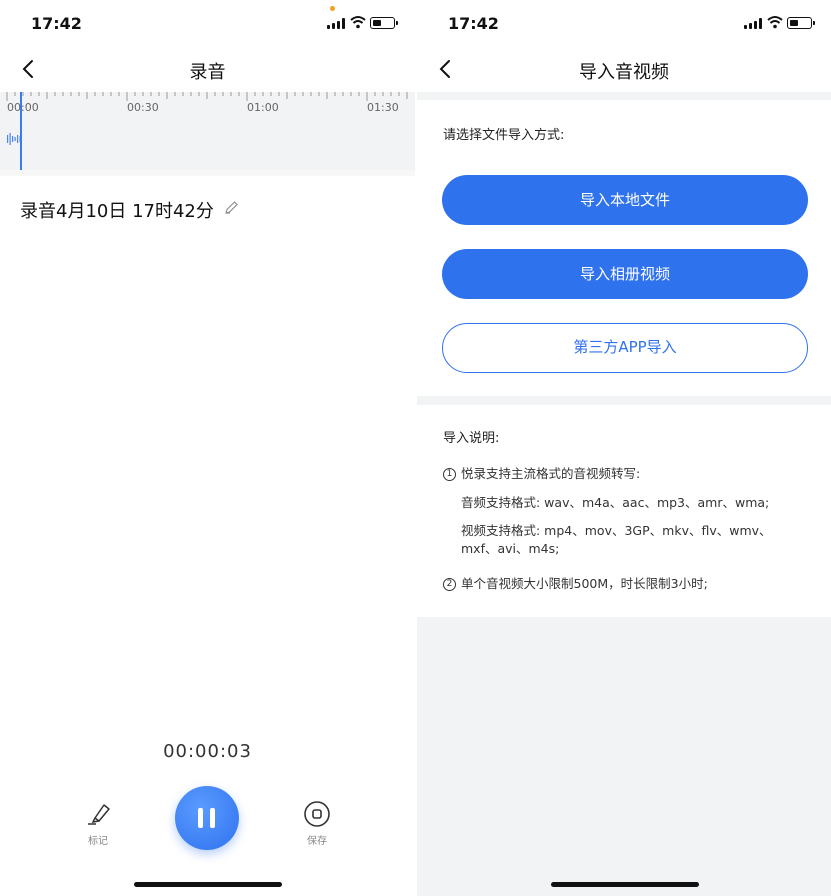  Describe the element at coordinates (317, 841) in the screenshot. I see `save-label: 保存` at that location.